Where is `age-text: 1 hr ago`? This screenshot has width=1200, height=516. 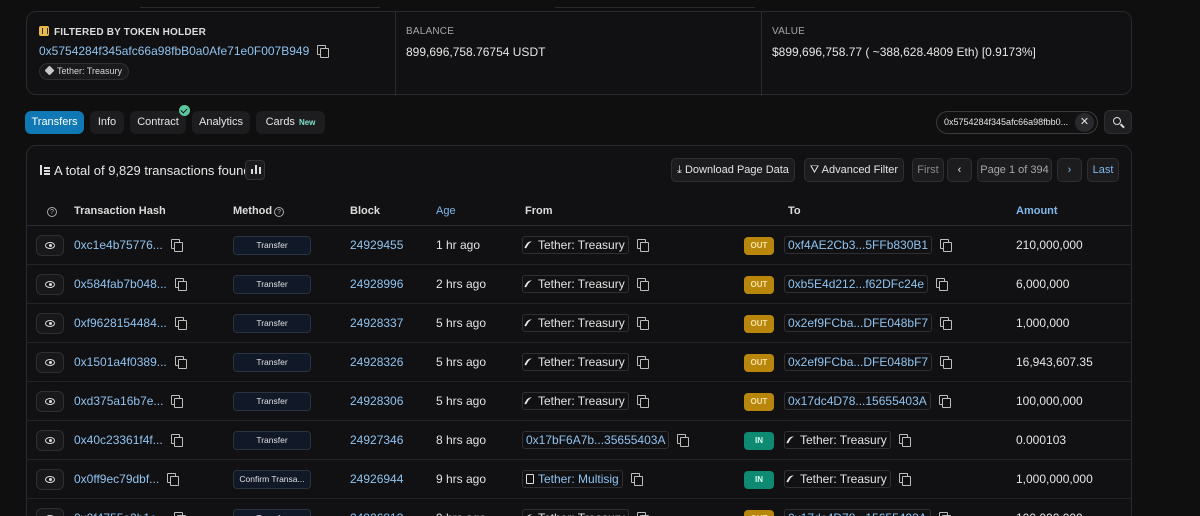 age-text: 1 hr ago is located at coordinates (458, 245).